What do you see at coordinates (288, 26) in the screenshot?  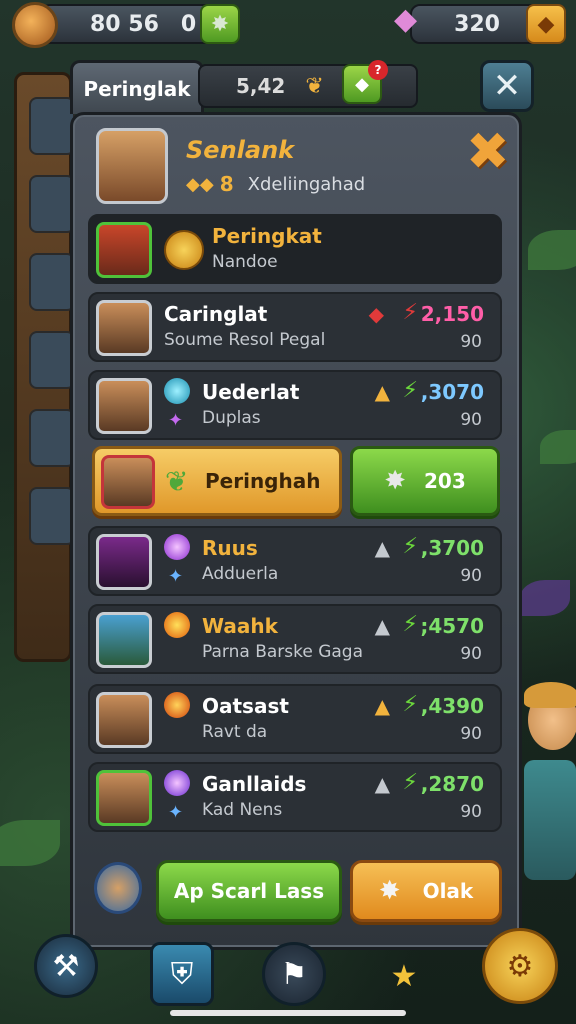 I see `top-bar: 80 56 0 ✸ 320 ◆ ◆` at bounding box center [288, 26].